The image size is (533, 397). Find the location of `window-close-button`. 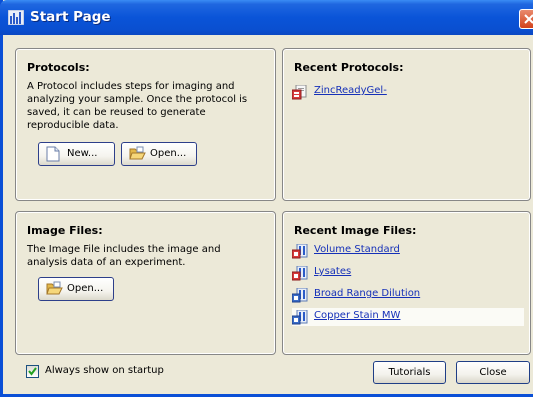

window-close-button is located at coordinates (526, 19).